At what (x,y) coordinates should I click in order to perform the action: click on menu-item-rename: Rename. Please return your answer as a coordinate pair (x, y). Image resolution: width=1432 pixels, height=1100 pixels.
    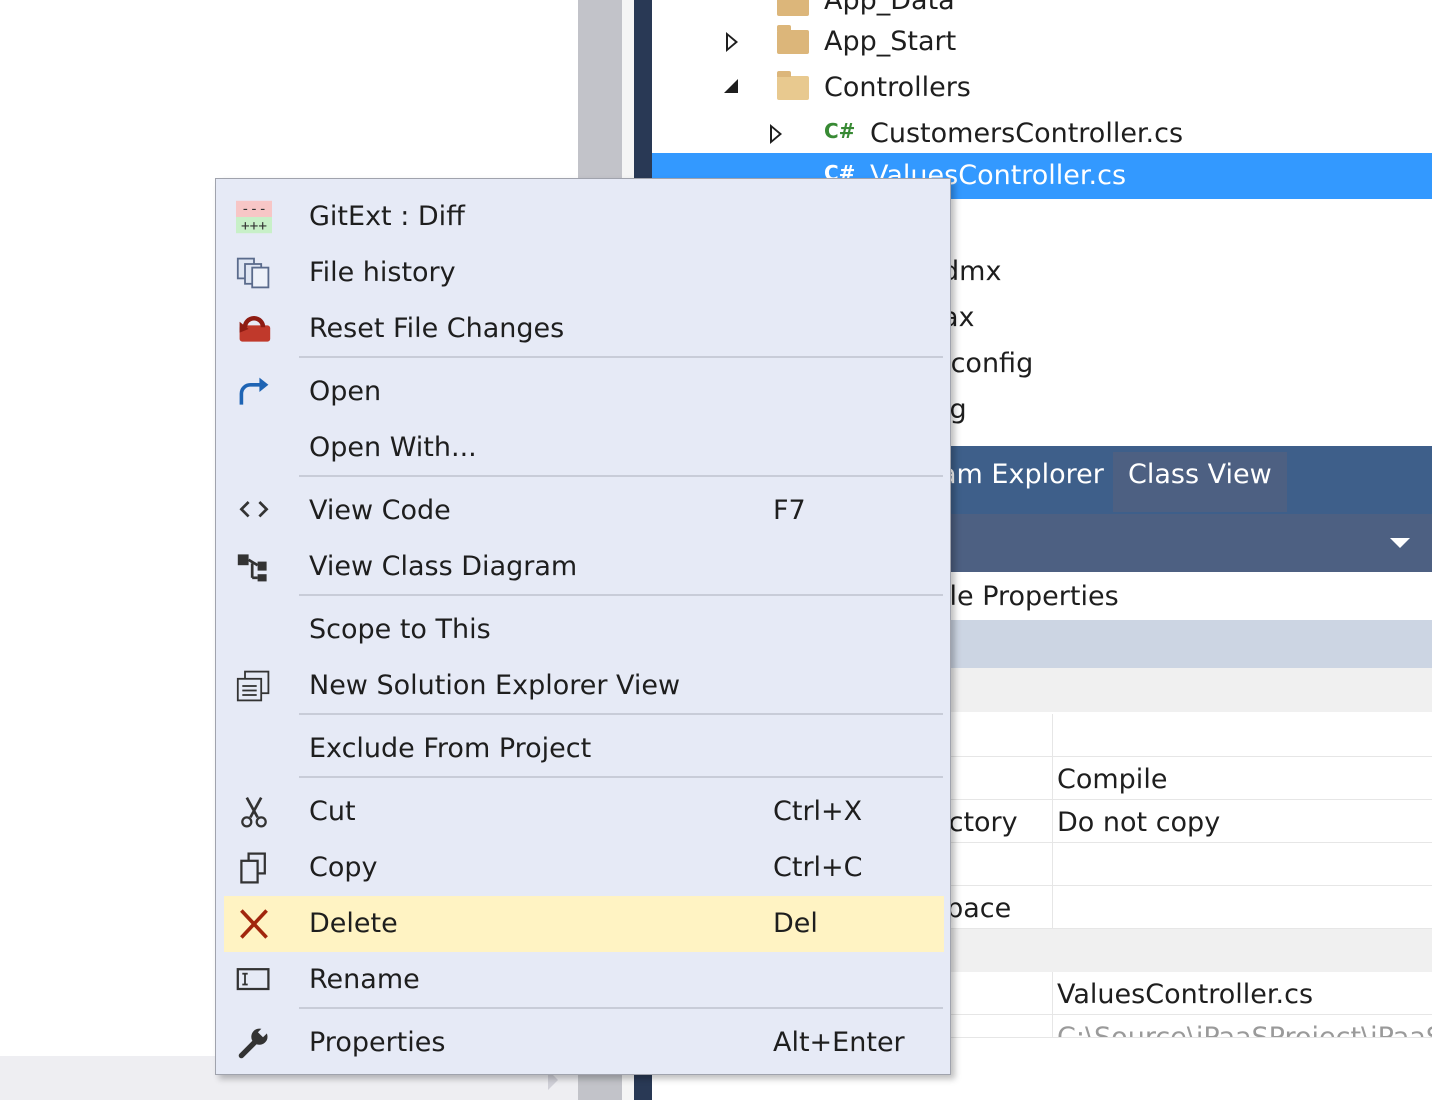
    Looking at the image, I should click on (584, 980).